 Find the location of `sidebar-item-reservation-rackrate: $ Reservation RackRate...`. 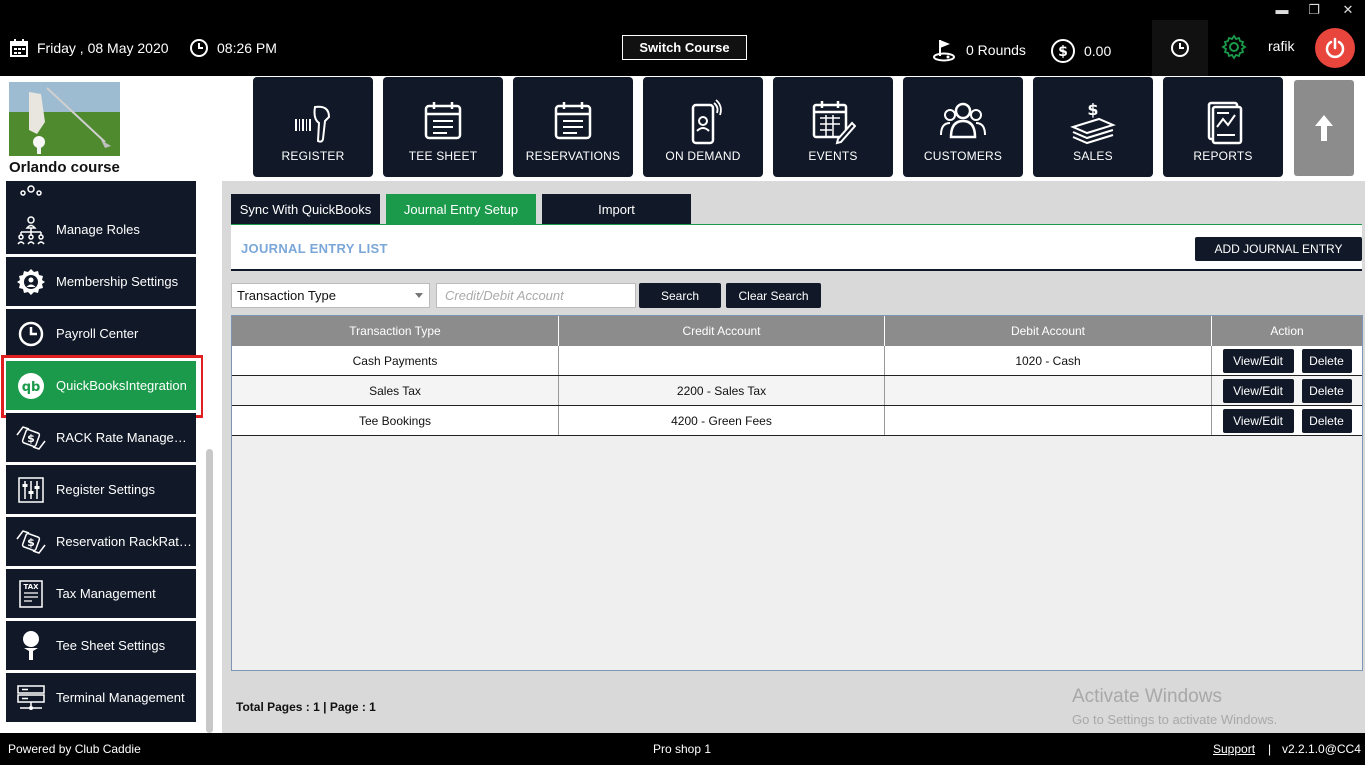

sidebar-item-reservation-rackrate: $ Reservation RackRate... is located at coordinates (101, 541).